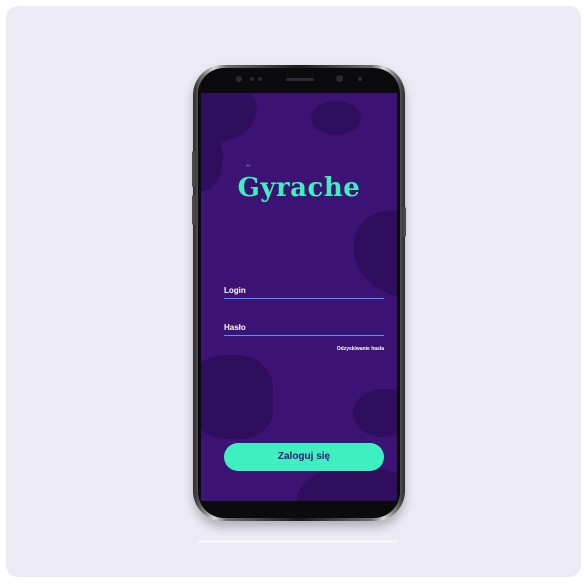  I want to click on phone-shadow, so click(298, 541).